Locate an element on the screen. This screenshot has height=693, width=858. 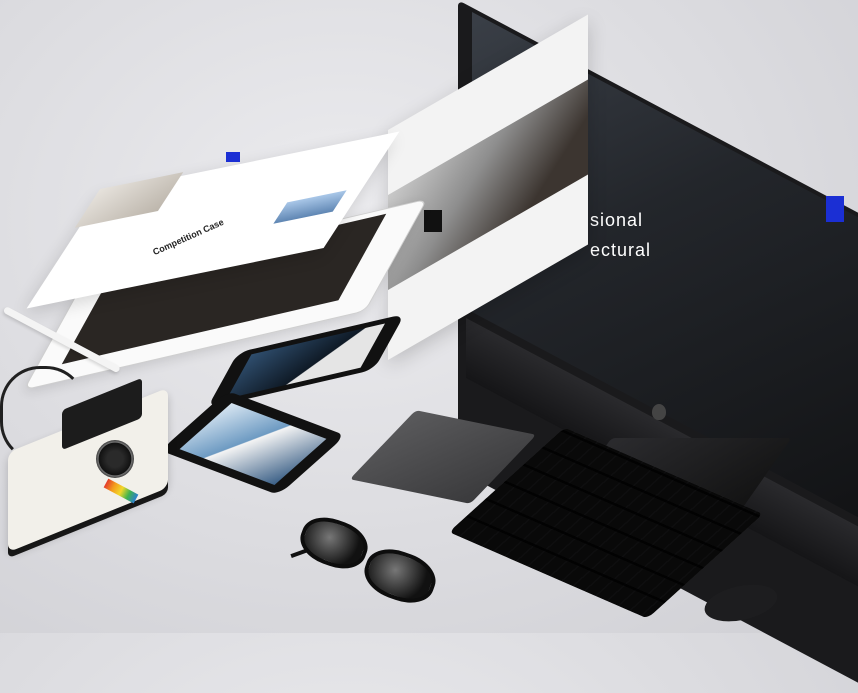
glasses-right-lens is located at coordinates (400, 576).